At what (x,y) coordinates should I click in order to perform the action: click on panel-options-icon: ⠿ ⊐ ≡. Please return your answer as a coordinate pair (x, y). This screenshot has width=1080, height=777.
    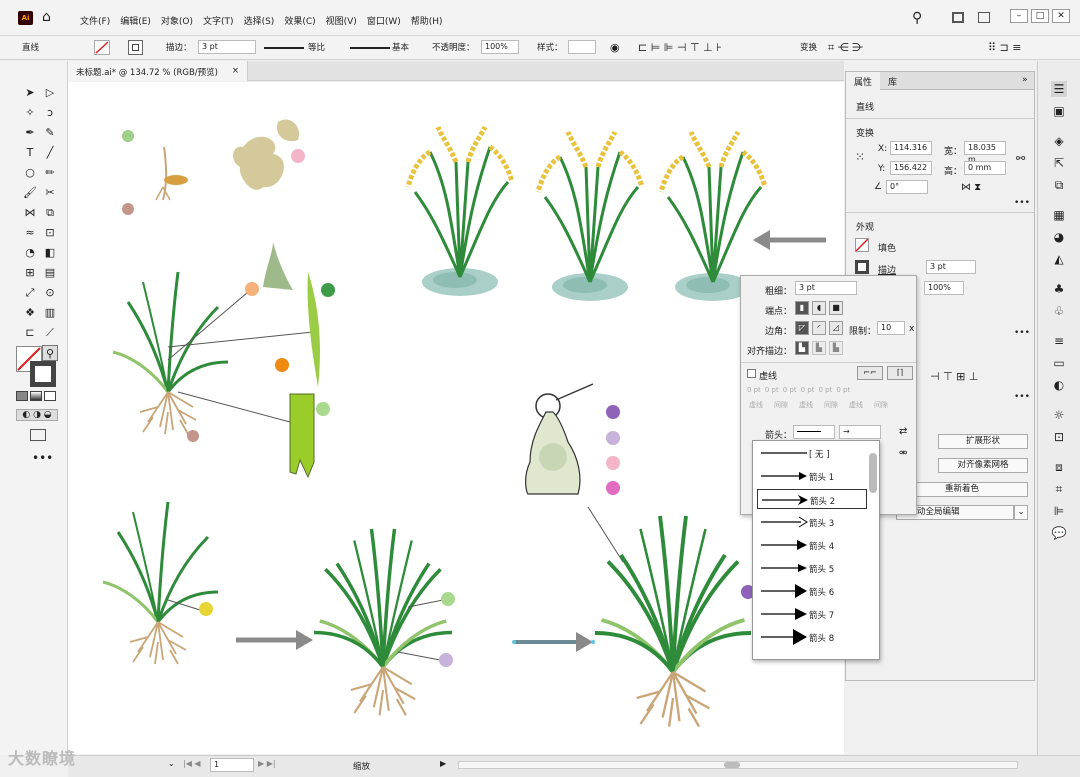
    Looking at the image, I should click on (1004, 47).